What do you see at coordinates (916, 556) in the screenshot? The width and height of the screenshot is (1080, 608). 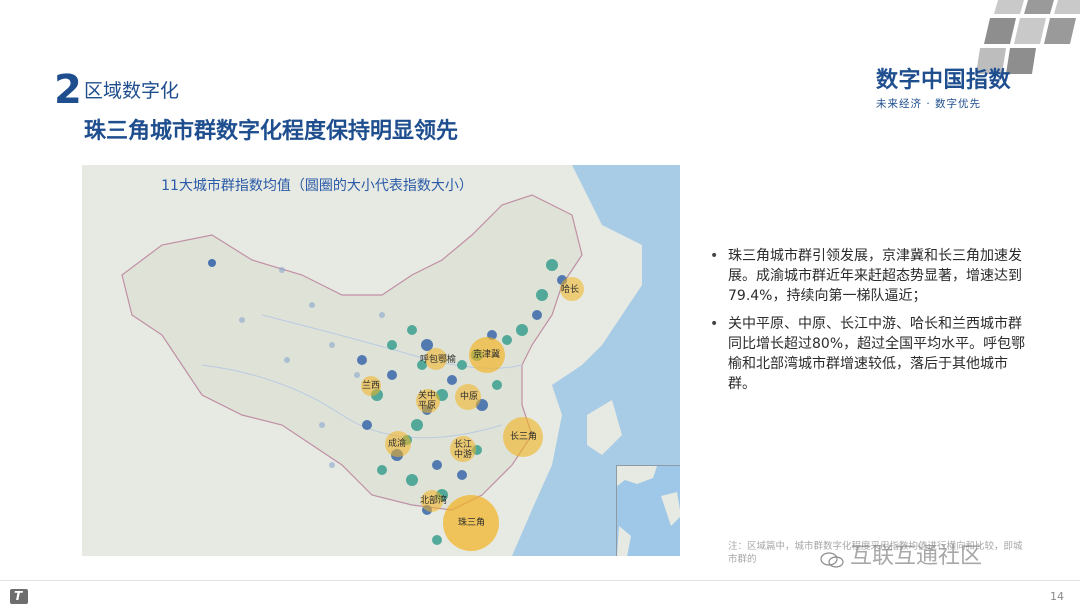 I see `watermark-text: 互联互通社区` at bounding box center [916, 556].